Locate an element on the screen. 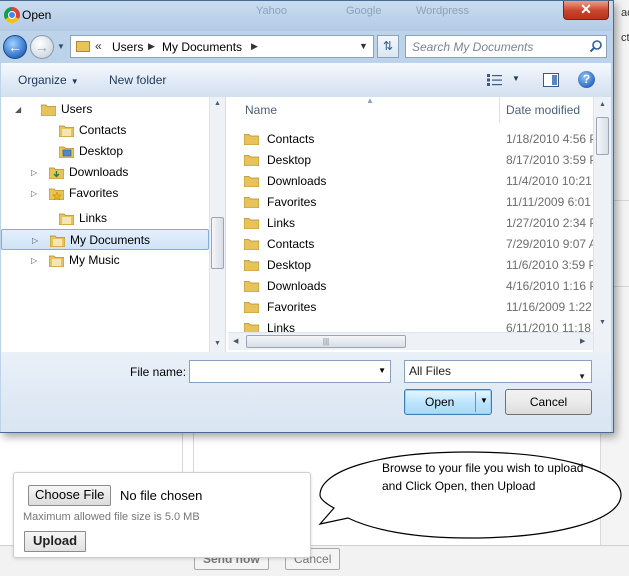 This screenshot has width=629, height=576. preview-pane-icon is located at coordinates (551, 80).